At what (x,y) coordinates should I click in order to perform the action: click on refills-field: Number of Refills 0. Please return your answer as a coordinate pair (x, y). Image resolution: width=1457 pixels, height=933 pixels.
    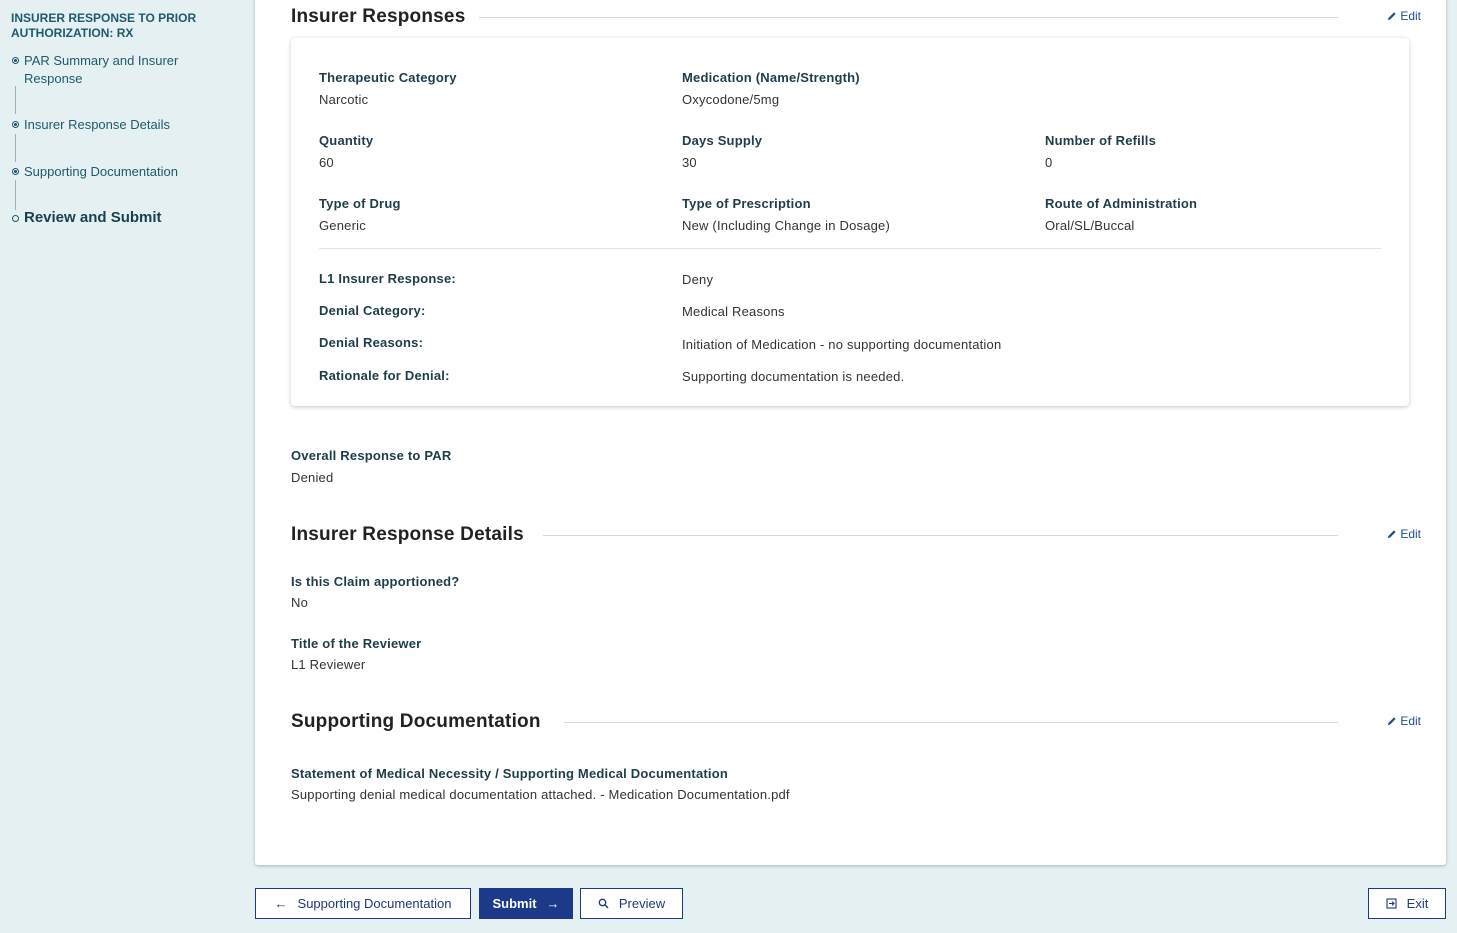
    Looking at the image, I should click on (1101, 151).